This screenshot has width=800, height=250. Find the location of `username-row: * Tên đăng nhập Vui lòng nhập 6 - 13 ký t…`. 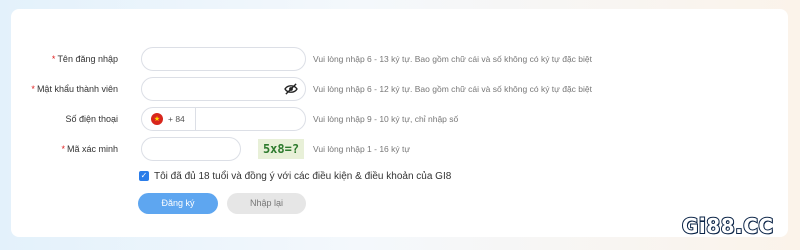

username-row: * Tên đăng nhập Vui lòng nhập 6 - 13 ký t… is located at coordinates (399, 59).